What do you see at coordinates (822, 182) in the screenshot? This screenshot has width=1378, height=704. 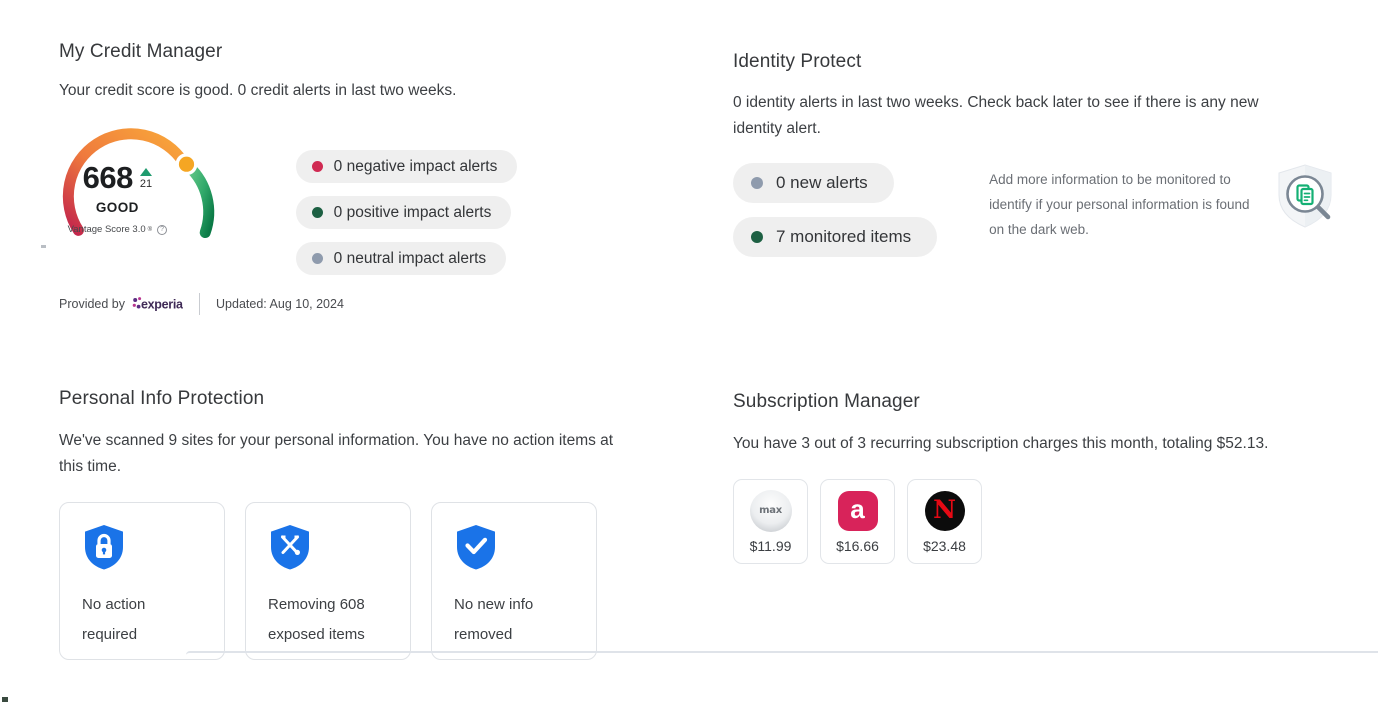 I see `identity-pill-label: 0 new alerts` at bounding box center [822, 182].